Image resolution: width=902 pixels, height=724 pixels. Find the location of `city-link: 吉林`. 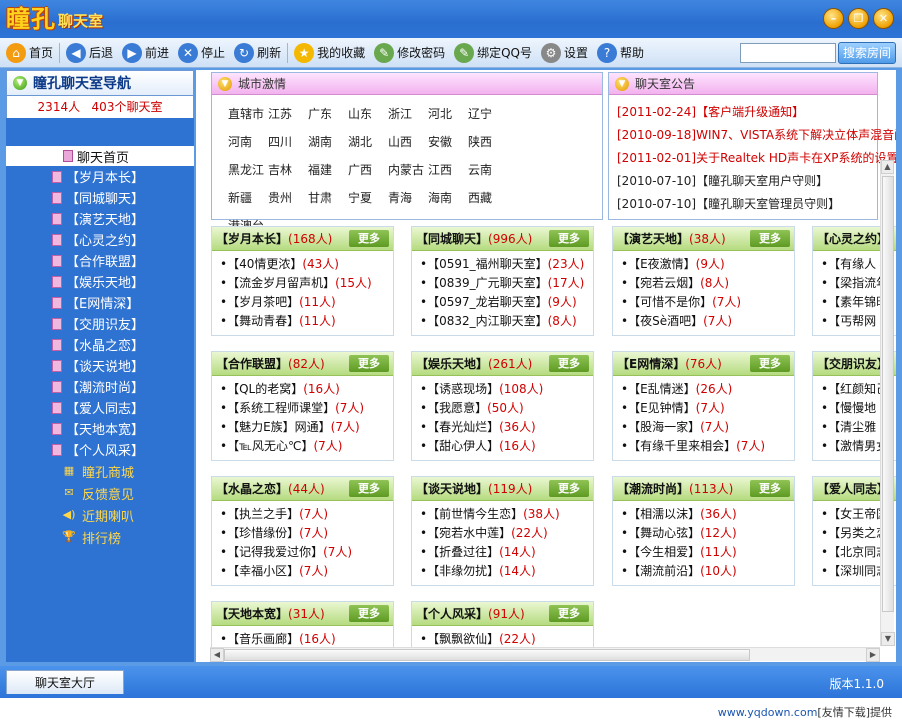

city-link: 吉林 is located at coordinates (288, 170).